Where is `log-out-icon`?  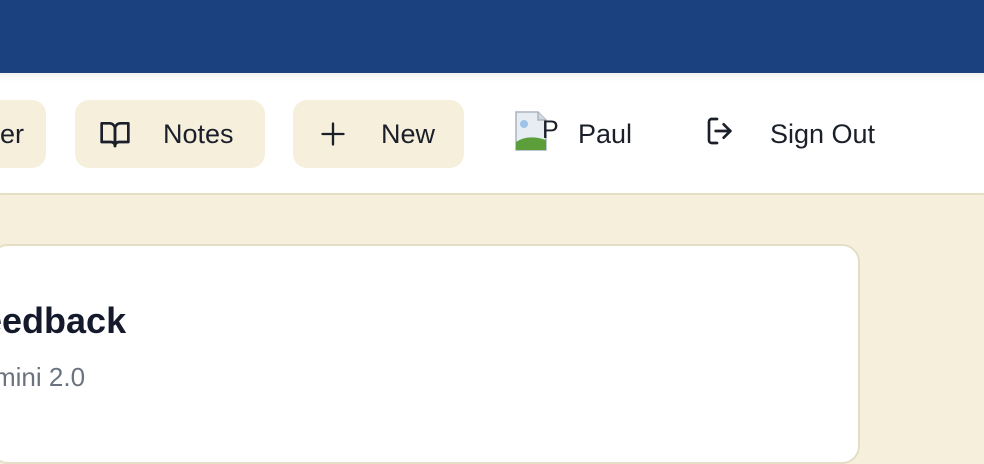
log-out-icon is located at coordinates (721, 134).